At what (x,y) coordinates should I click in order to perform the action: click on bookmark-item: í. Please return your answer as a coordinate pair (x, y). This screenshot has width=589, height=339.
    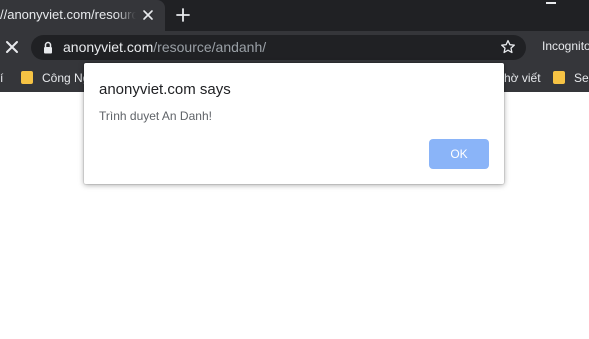
    Looking at the image, I should click on (1, 78).